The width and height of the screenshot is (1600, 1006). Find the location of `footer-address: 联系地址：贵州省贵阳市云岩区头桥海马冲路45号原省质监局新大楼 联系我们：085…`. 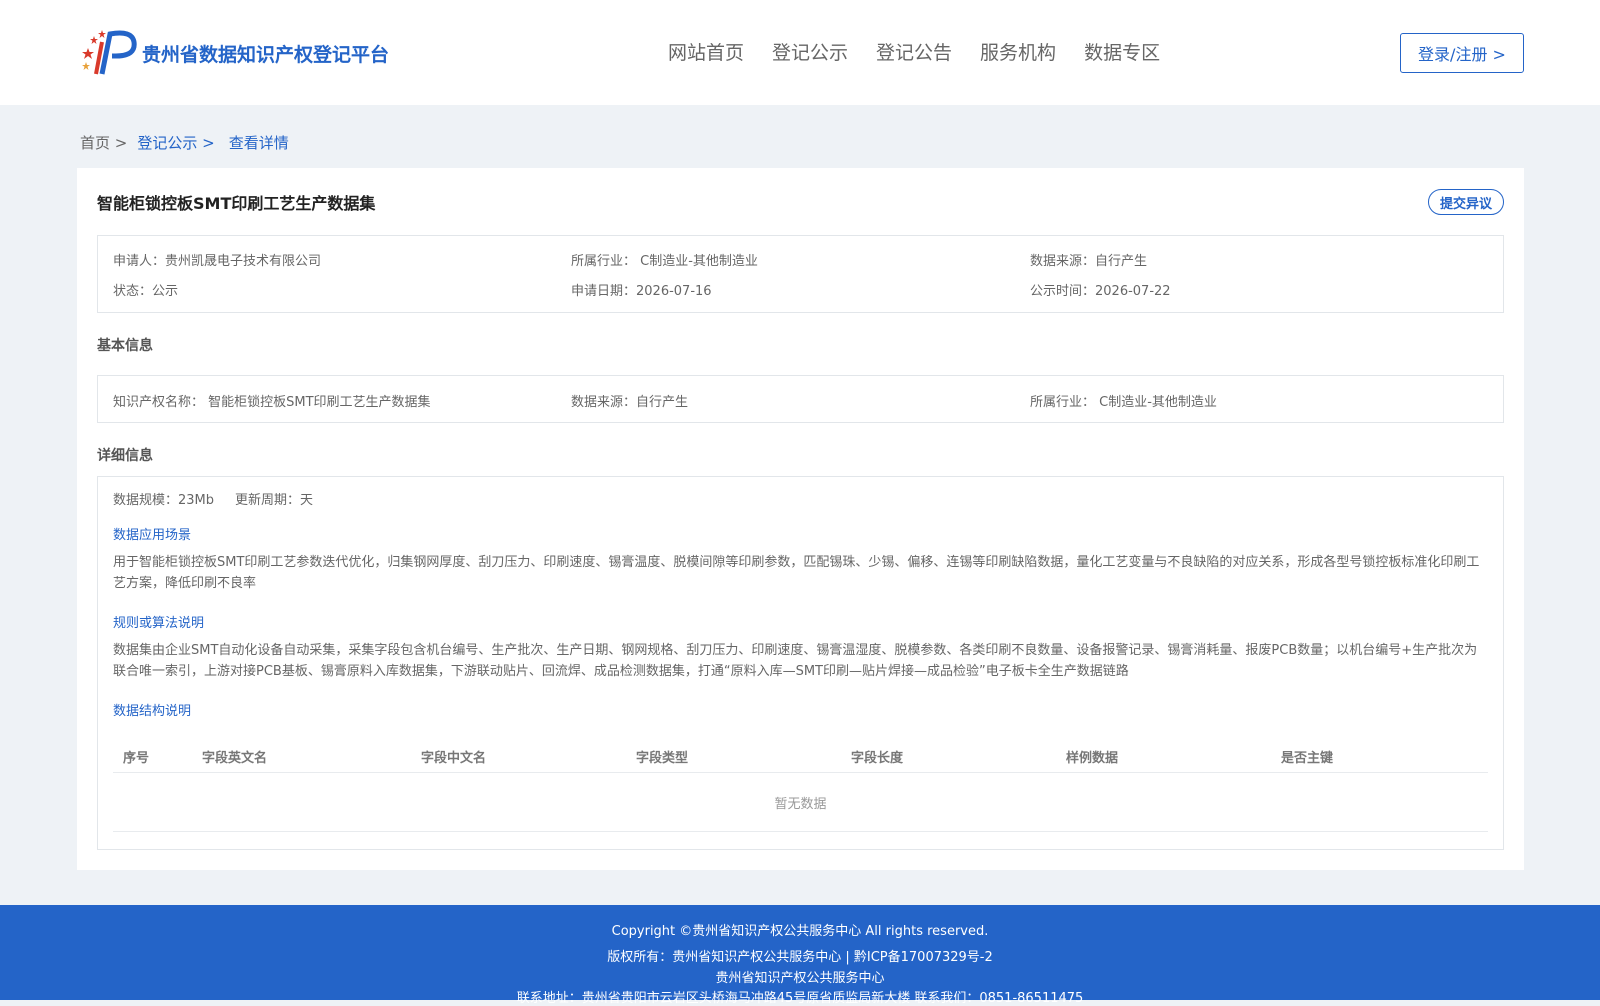

footer-address: 联系地址：贵州省贵阳市云岩区头桥海马冲路45号原省质监局新大楼 联系我们：085… is located at coordinates (800, 998).